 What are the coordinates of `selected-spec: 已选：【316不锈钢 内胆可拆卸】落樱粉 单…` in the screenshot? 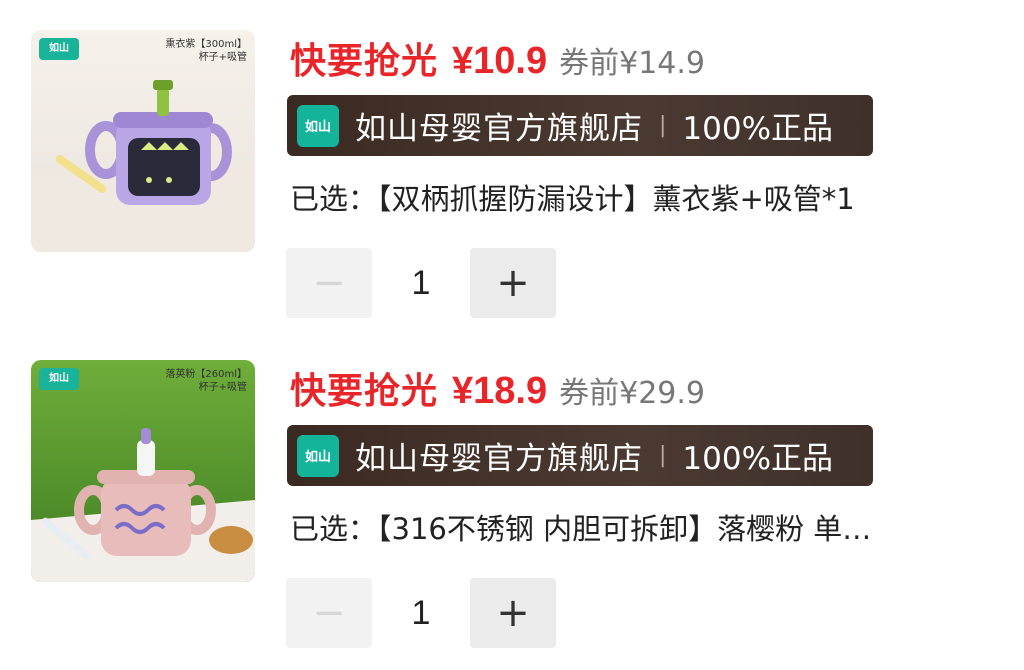 It's located at (640, 527).